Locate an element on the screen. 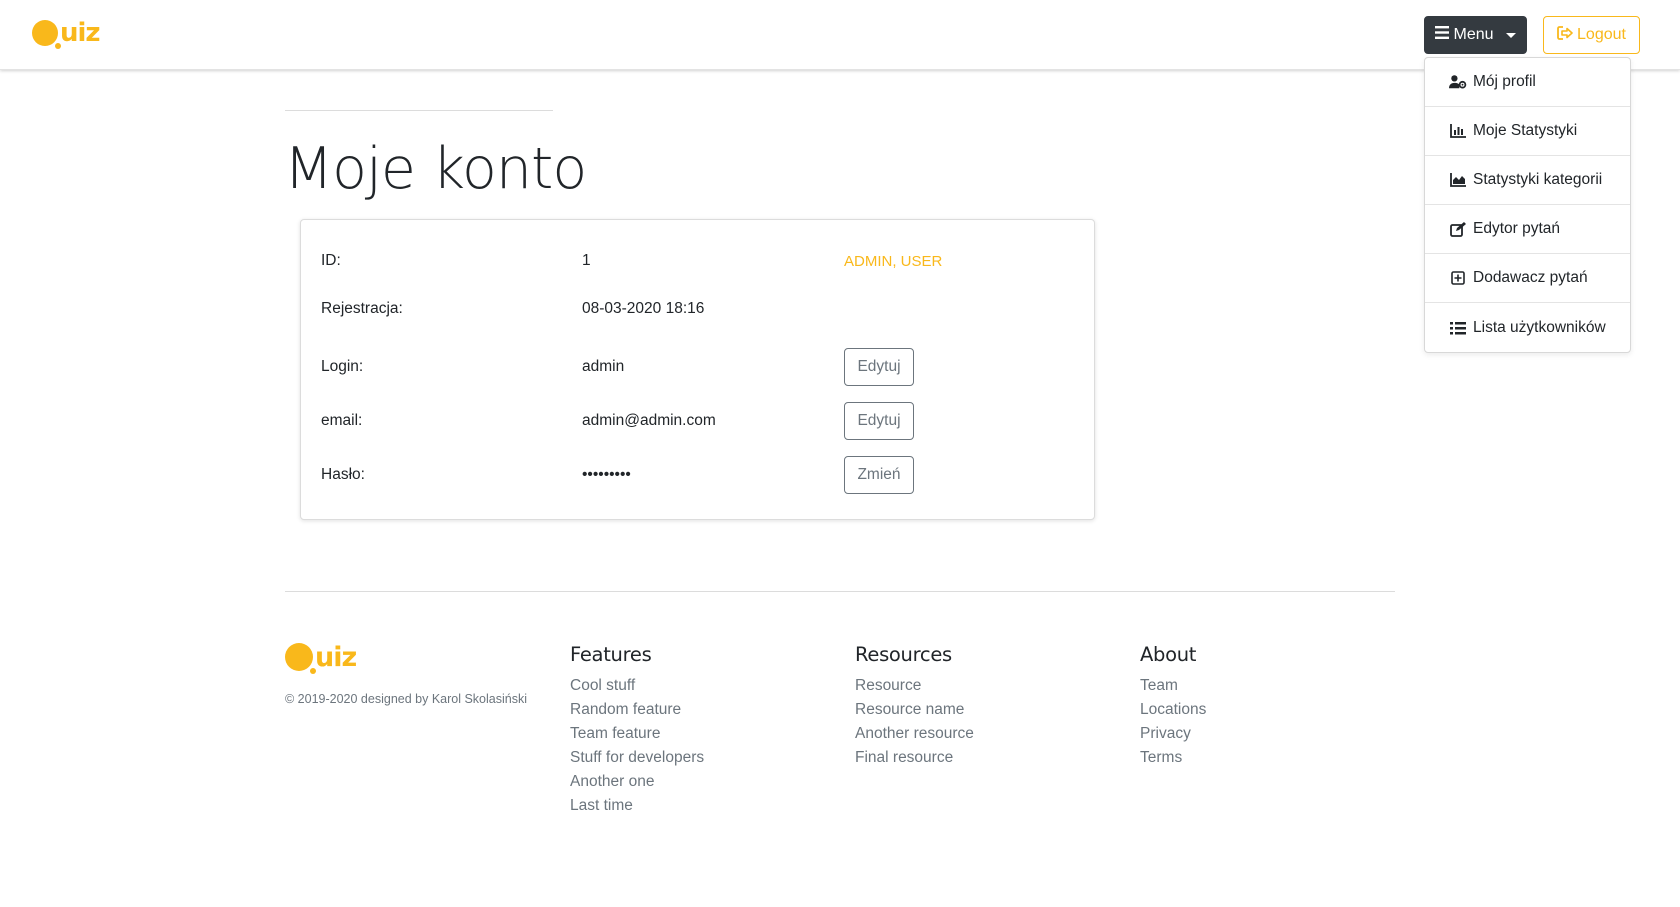 Image resolution: width=1680 pixels, height=907 pixels. registration-label: Rejestracja: is located at coordinates (362, 308).